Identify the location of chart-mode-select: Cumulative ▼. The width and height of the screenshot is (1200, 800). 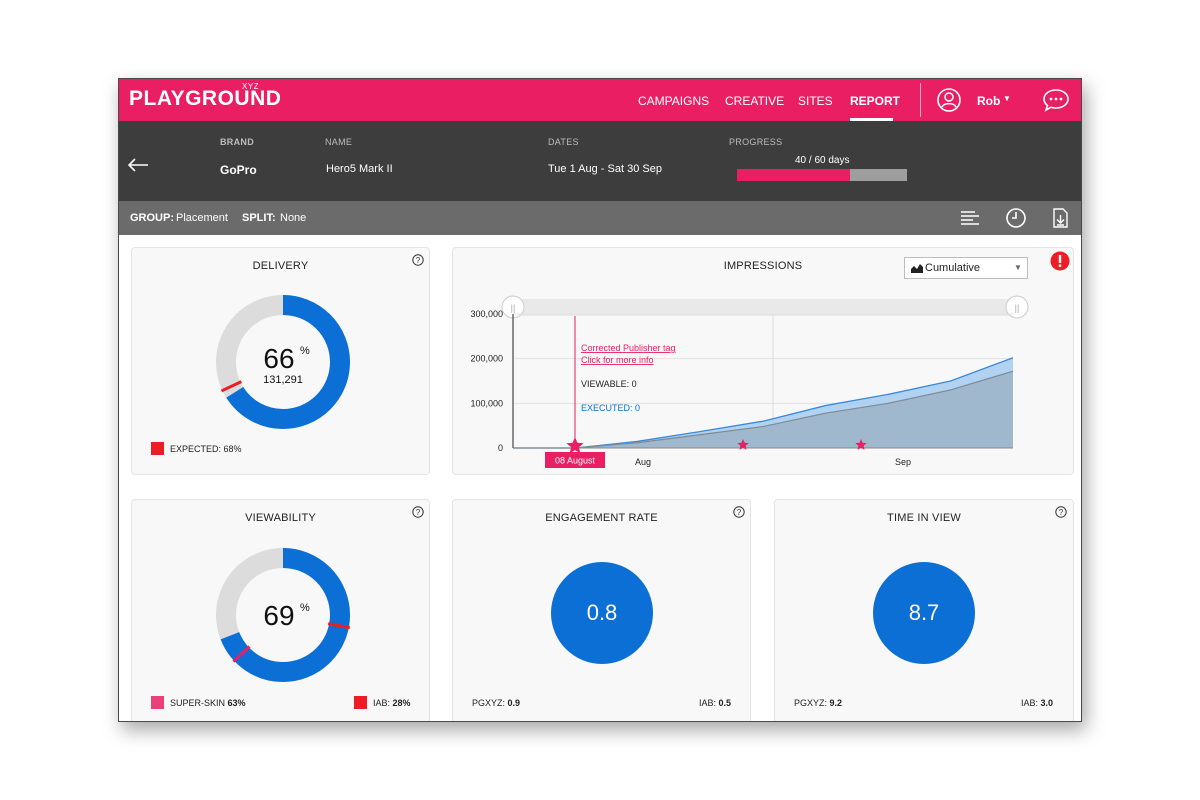
(966, 268).